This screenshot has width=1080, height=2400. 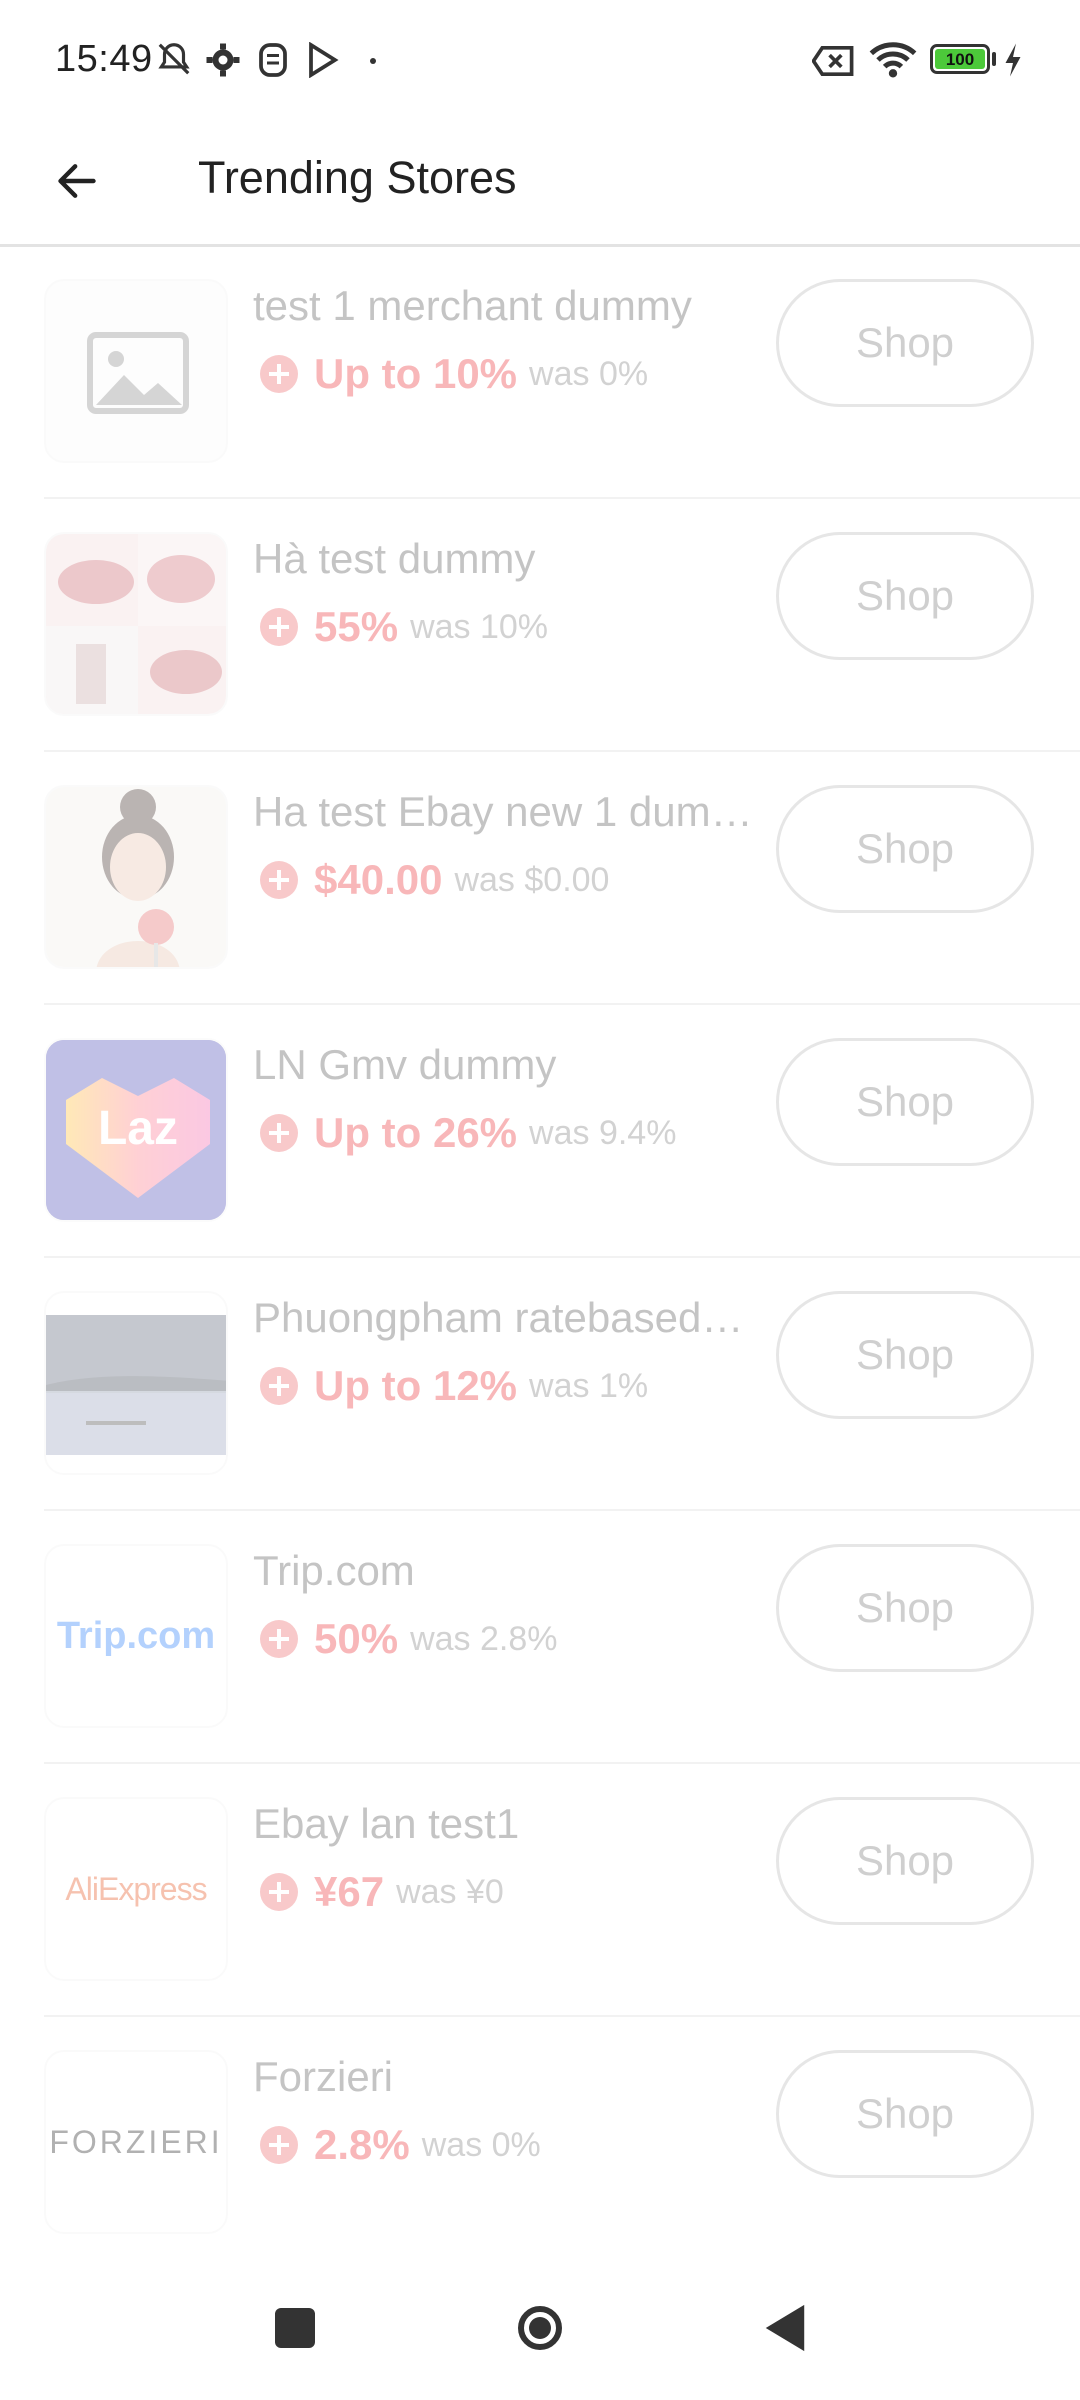 I want to click on previous-rate: was 10%, so click(x=479, y=626).